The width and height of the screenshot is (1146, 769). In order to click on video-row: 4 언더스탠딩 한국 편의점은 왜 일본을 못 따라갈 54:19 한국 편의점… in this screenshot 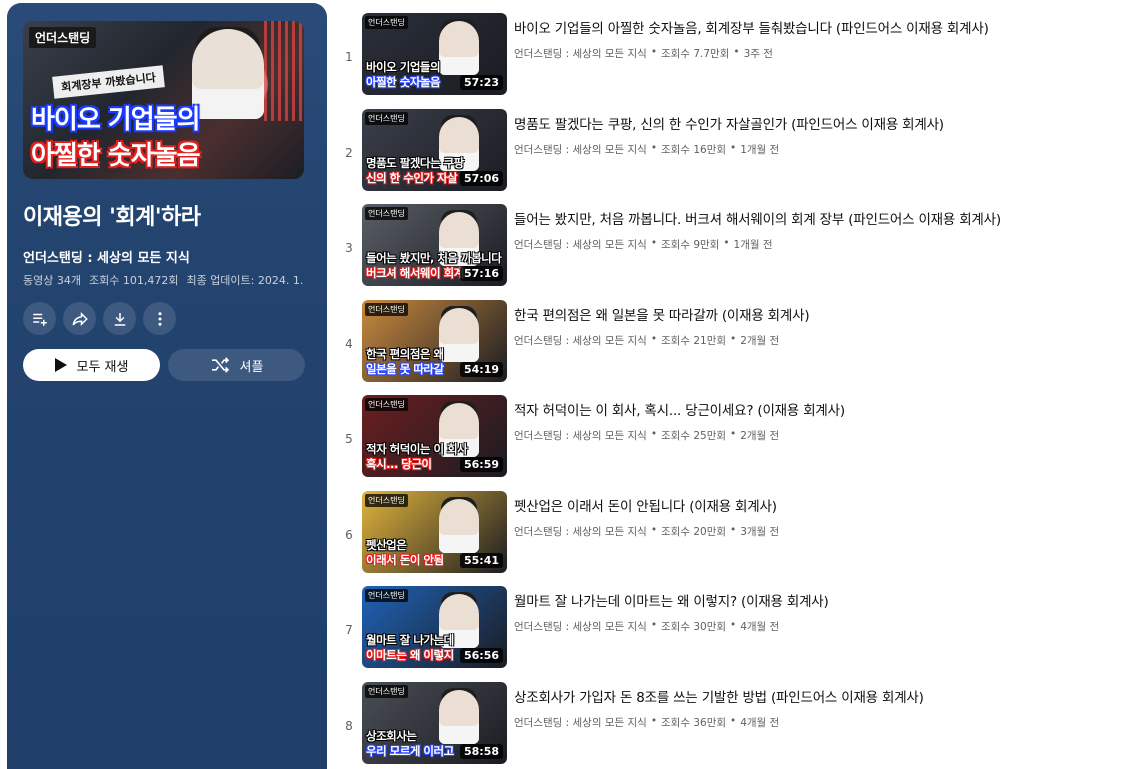, I will do `click(736, 347)`.